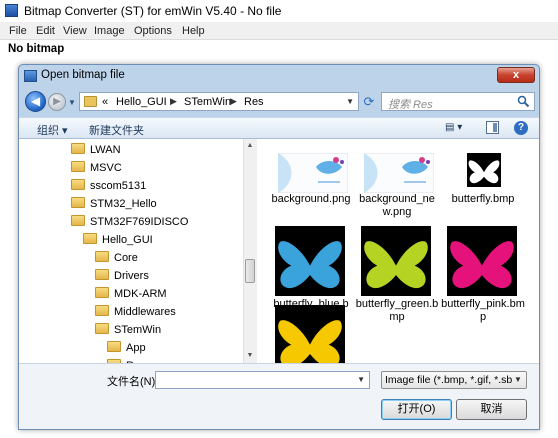 The height and width of the screenshot is (438, 558). I want to click on search-placeholder: 搜索 Res, so click(410, 105).